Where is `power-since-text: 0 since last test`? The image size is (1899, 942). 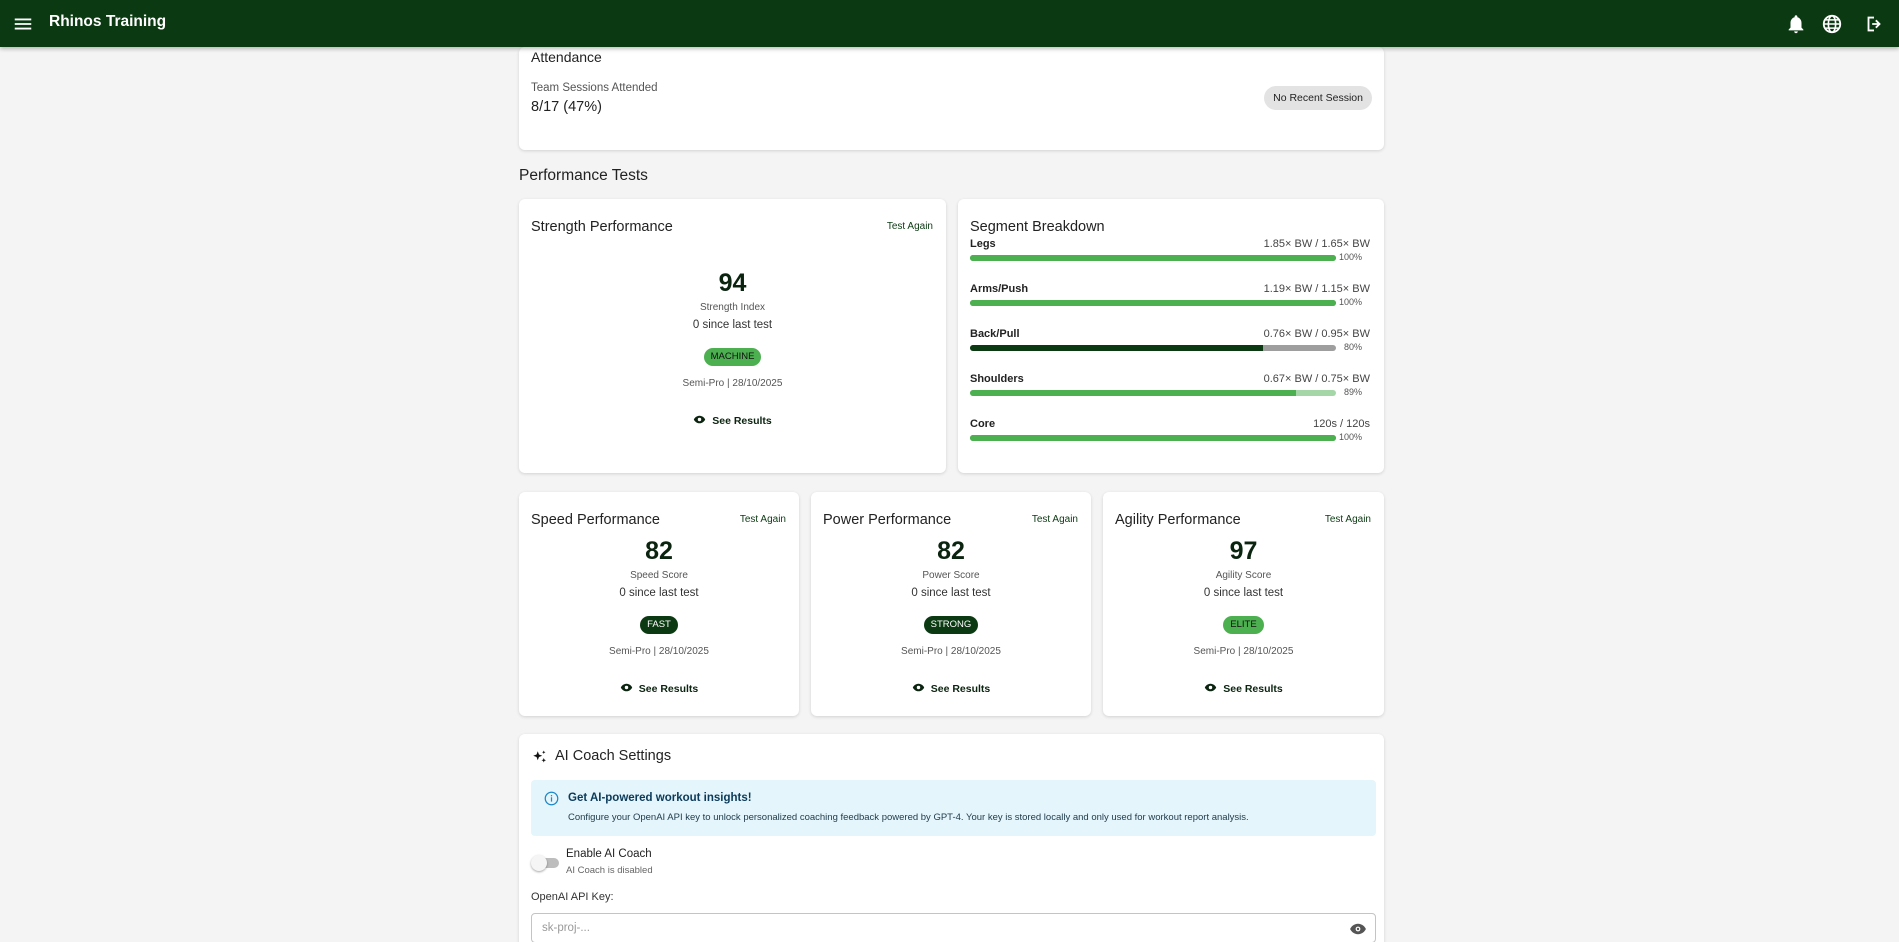 power-since-text: 0 since last test is located at coordinates (951, 593).